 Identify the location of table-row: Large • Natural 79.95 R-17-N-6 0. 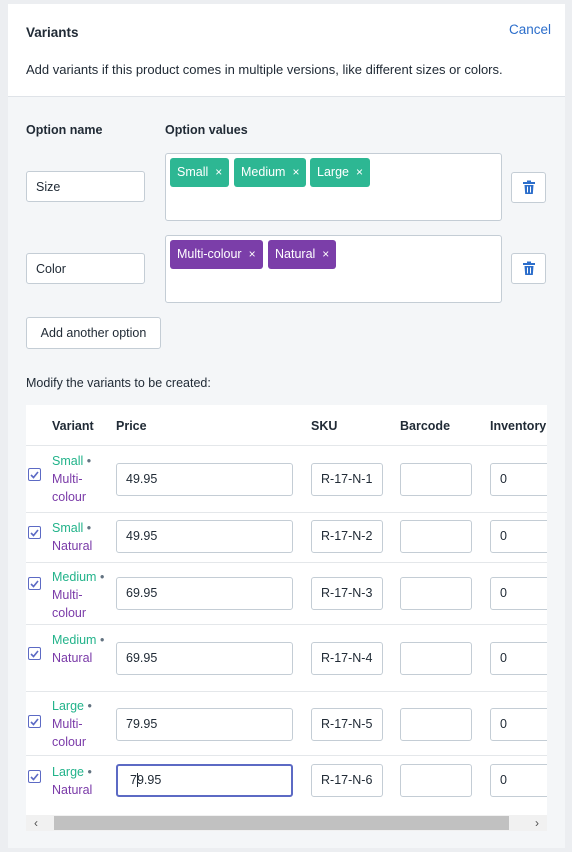
(286, 785).